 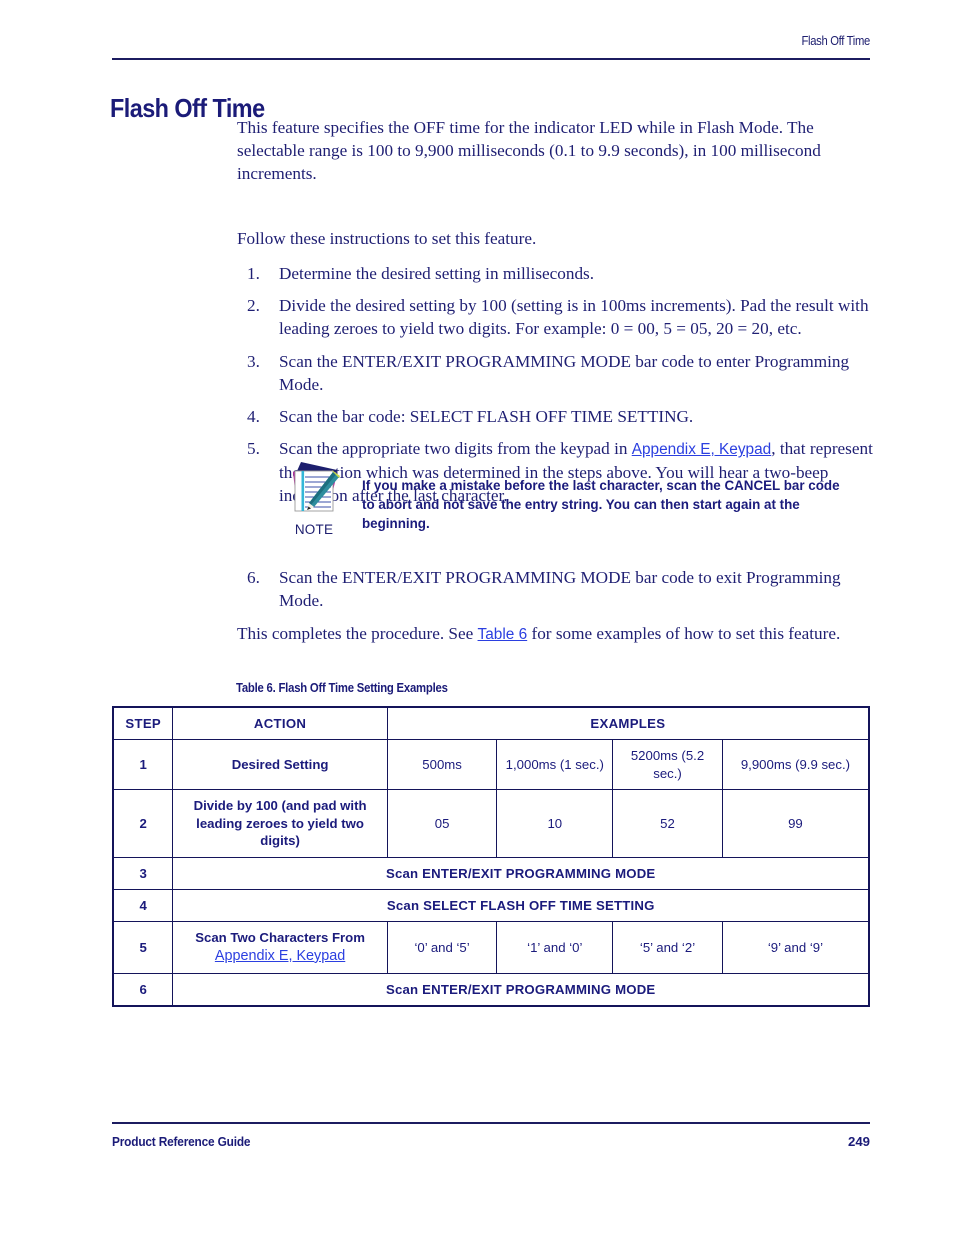 I want to click on table-row: 6 Scan ENTER/EXIT PROGRAMMING MODE, so click(x=491, y=989).